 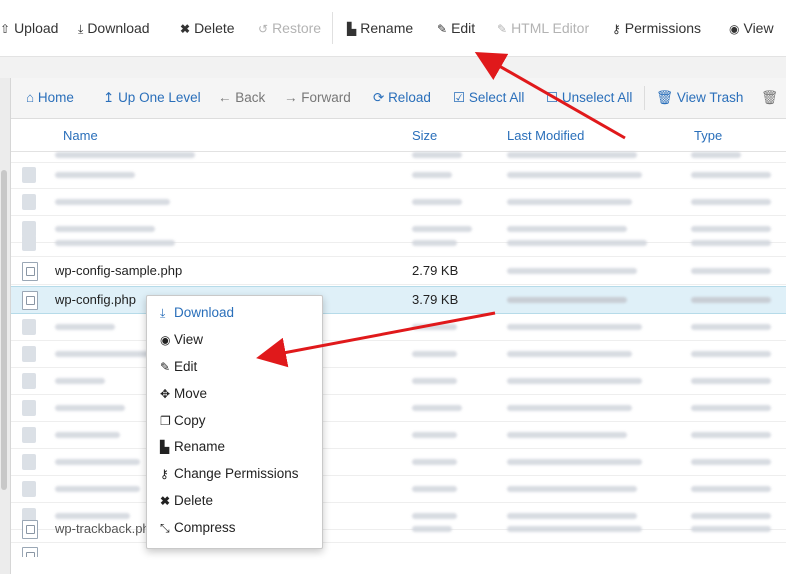 What do you see at coordinates (183, 420) in the screenshot?
I see `context-menu-copy: ❐ Copy` at bounding box center [183, 420].